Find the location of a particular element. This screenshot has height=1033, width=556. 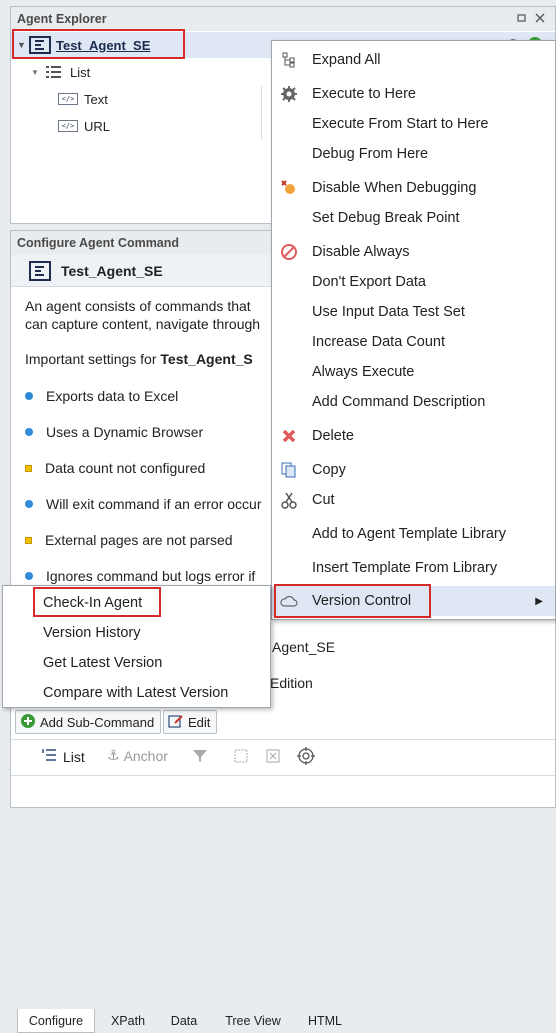

tree-child-label: URL is located at coordinates (97, 126).